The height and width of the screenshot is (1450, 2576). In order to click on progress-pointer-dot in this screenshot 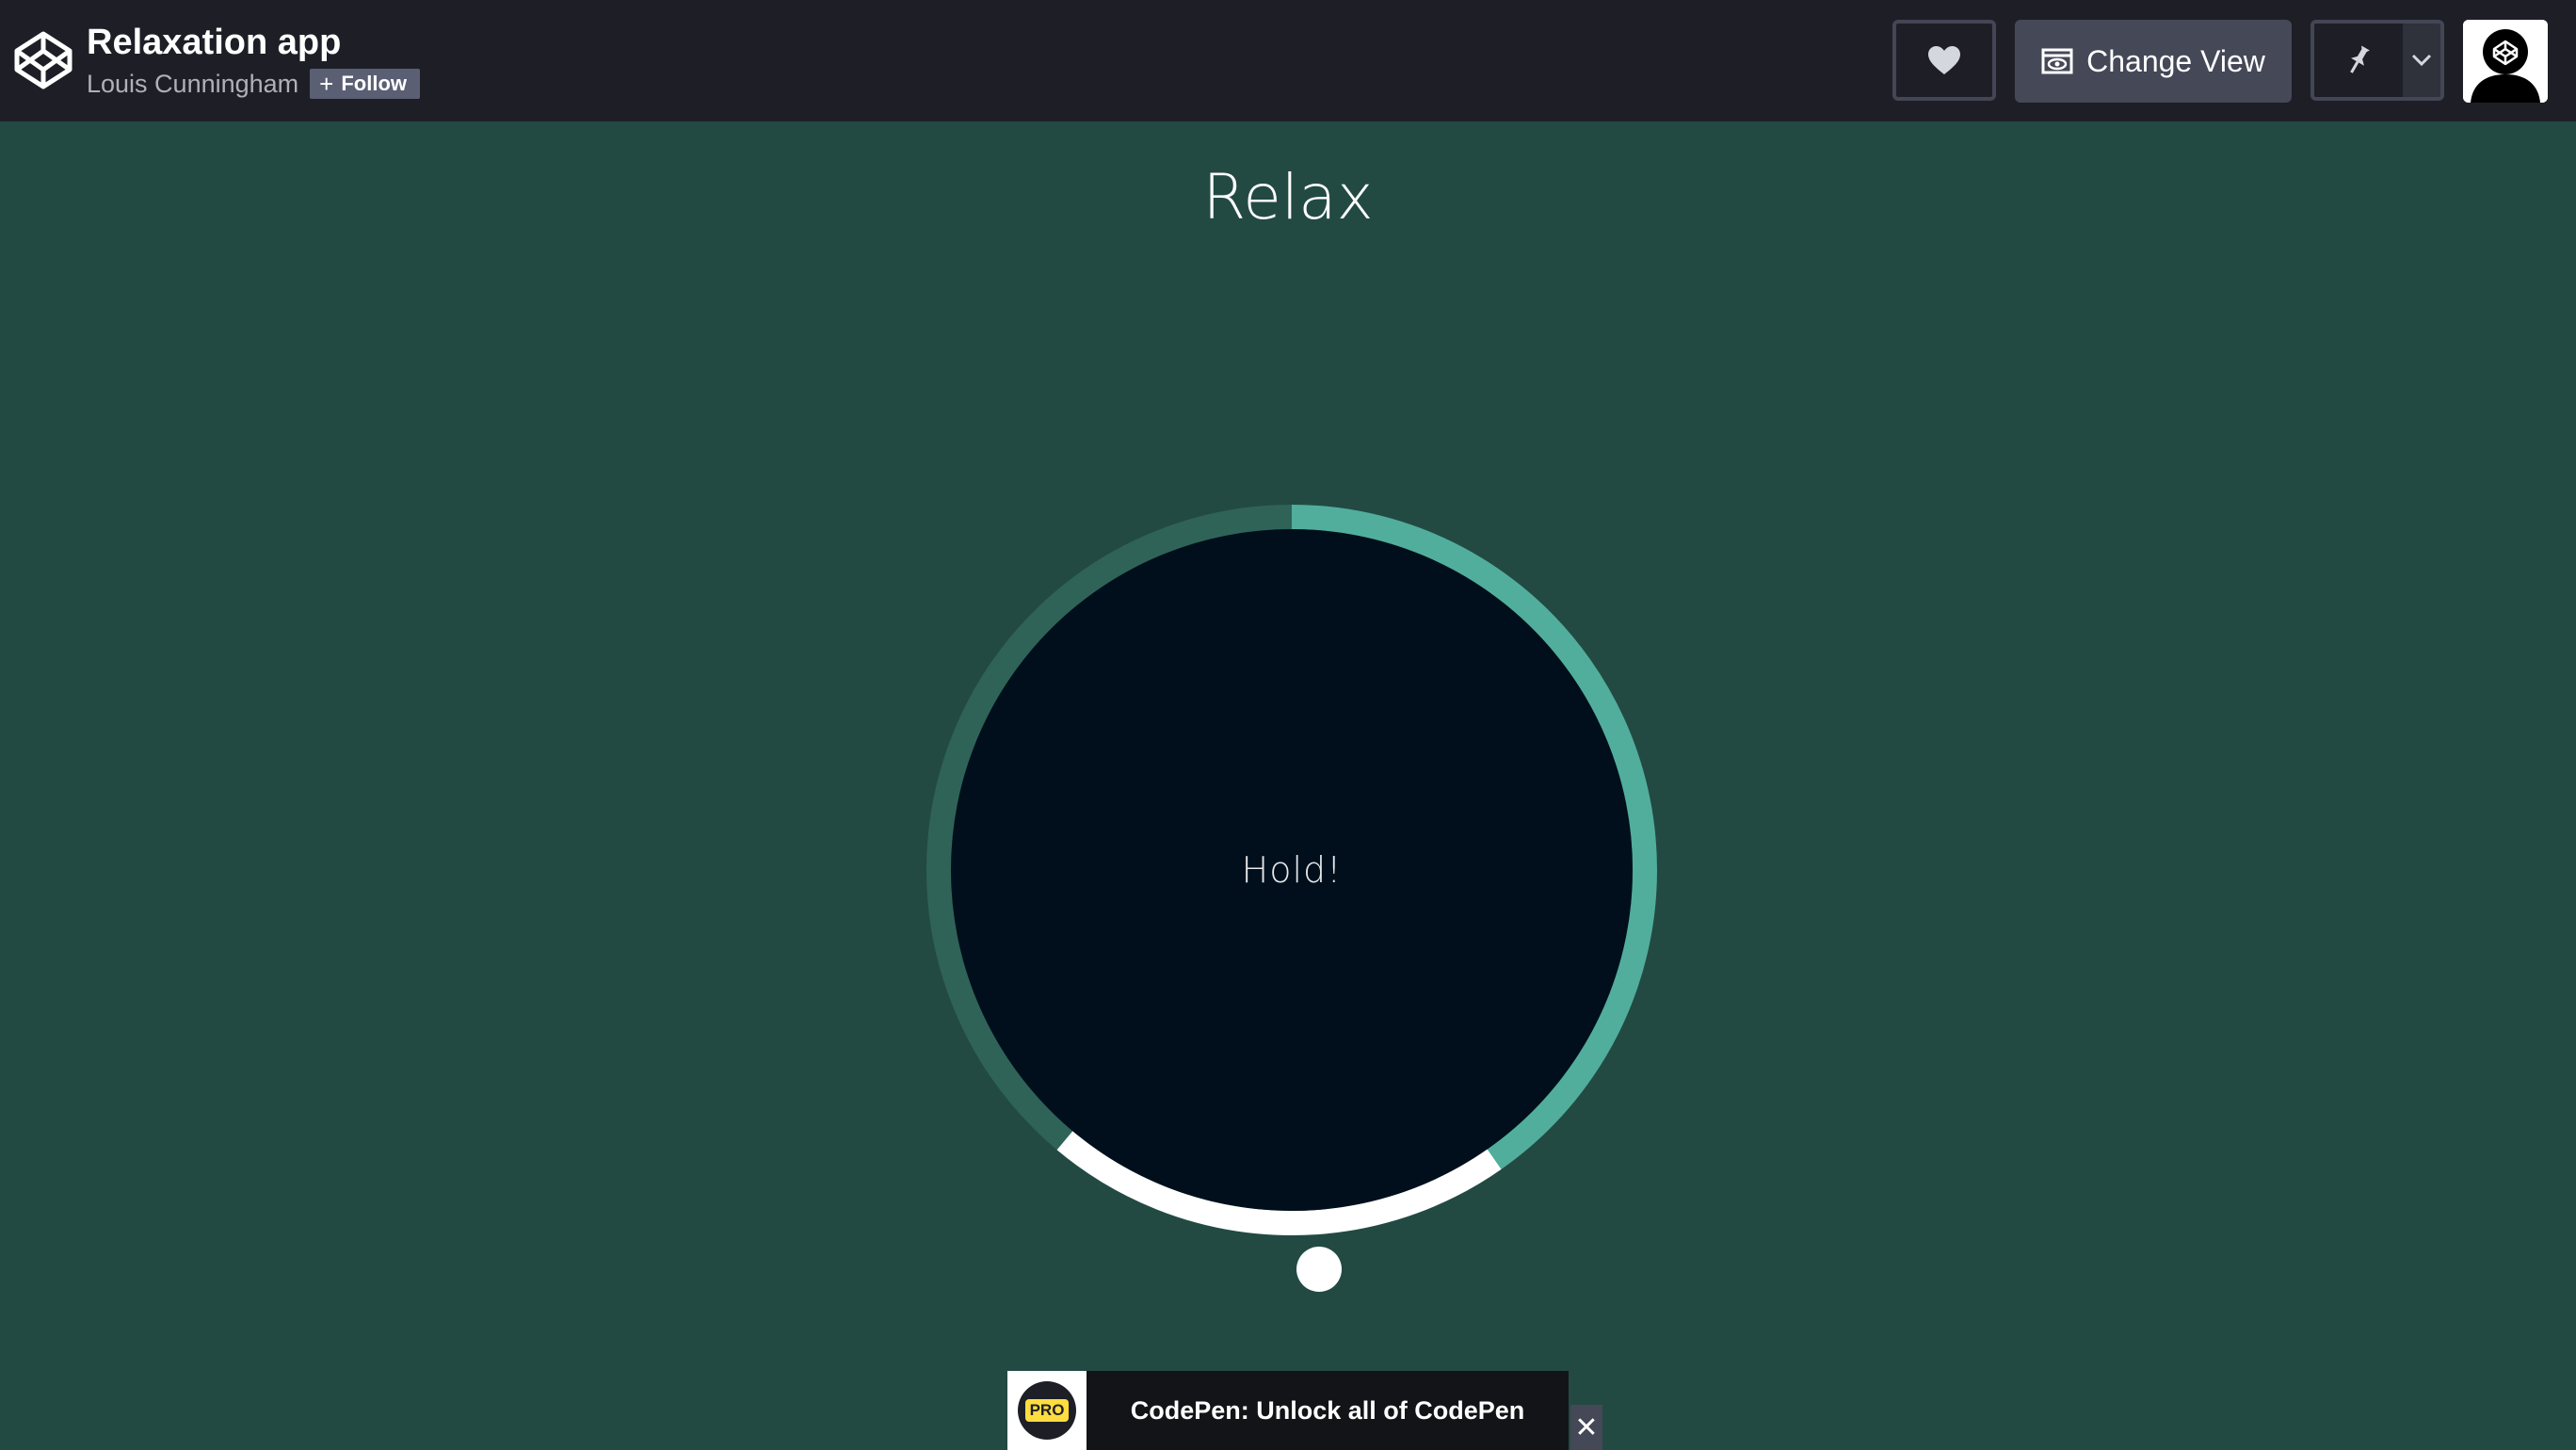, I will do `click(1319, 1269)`.